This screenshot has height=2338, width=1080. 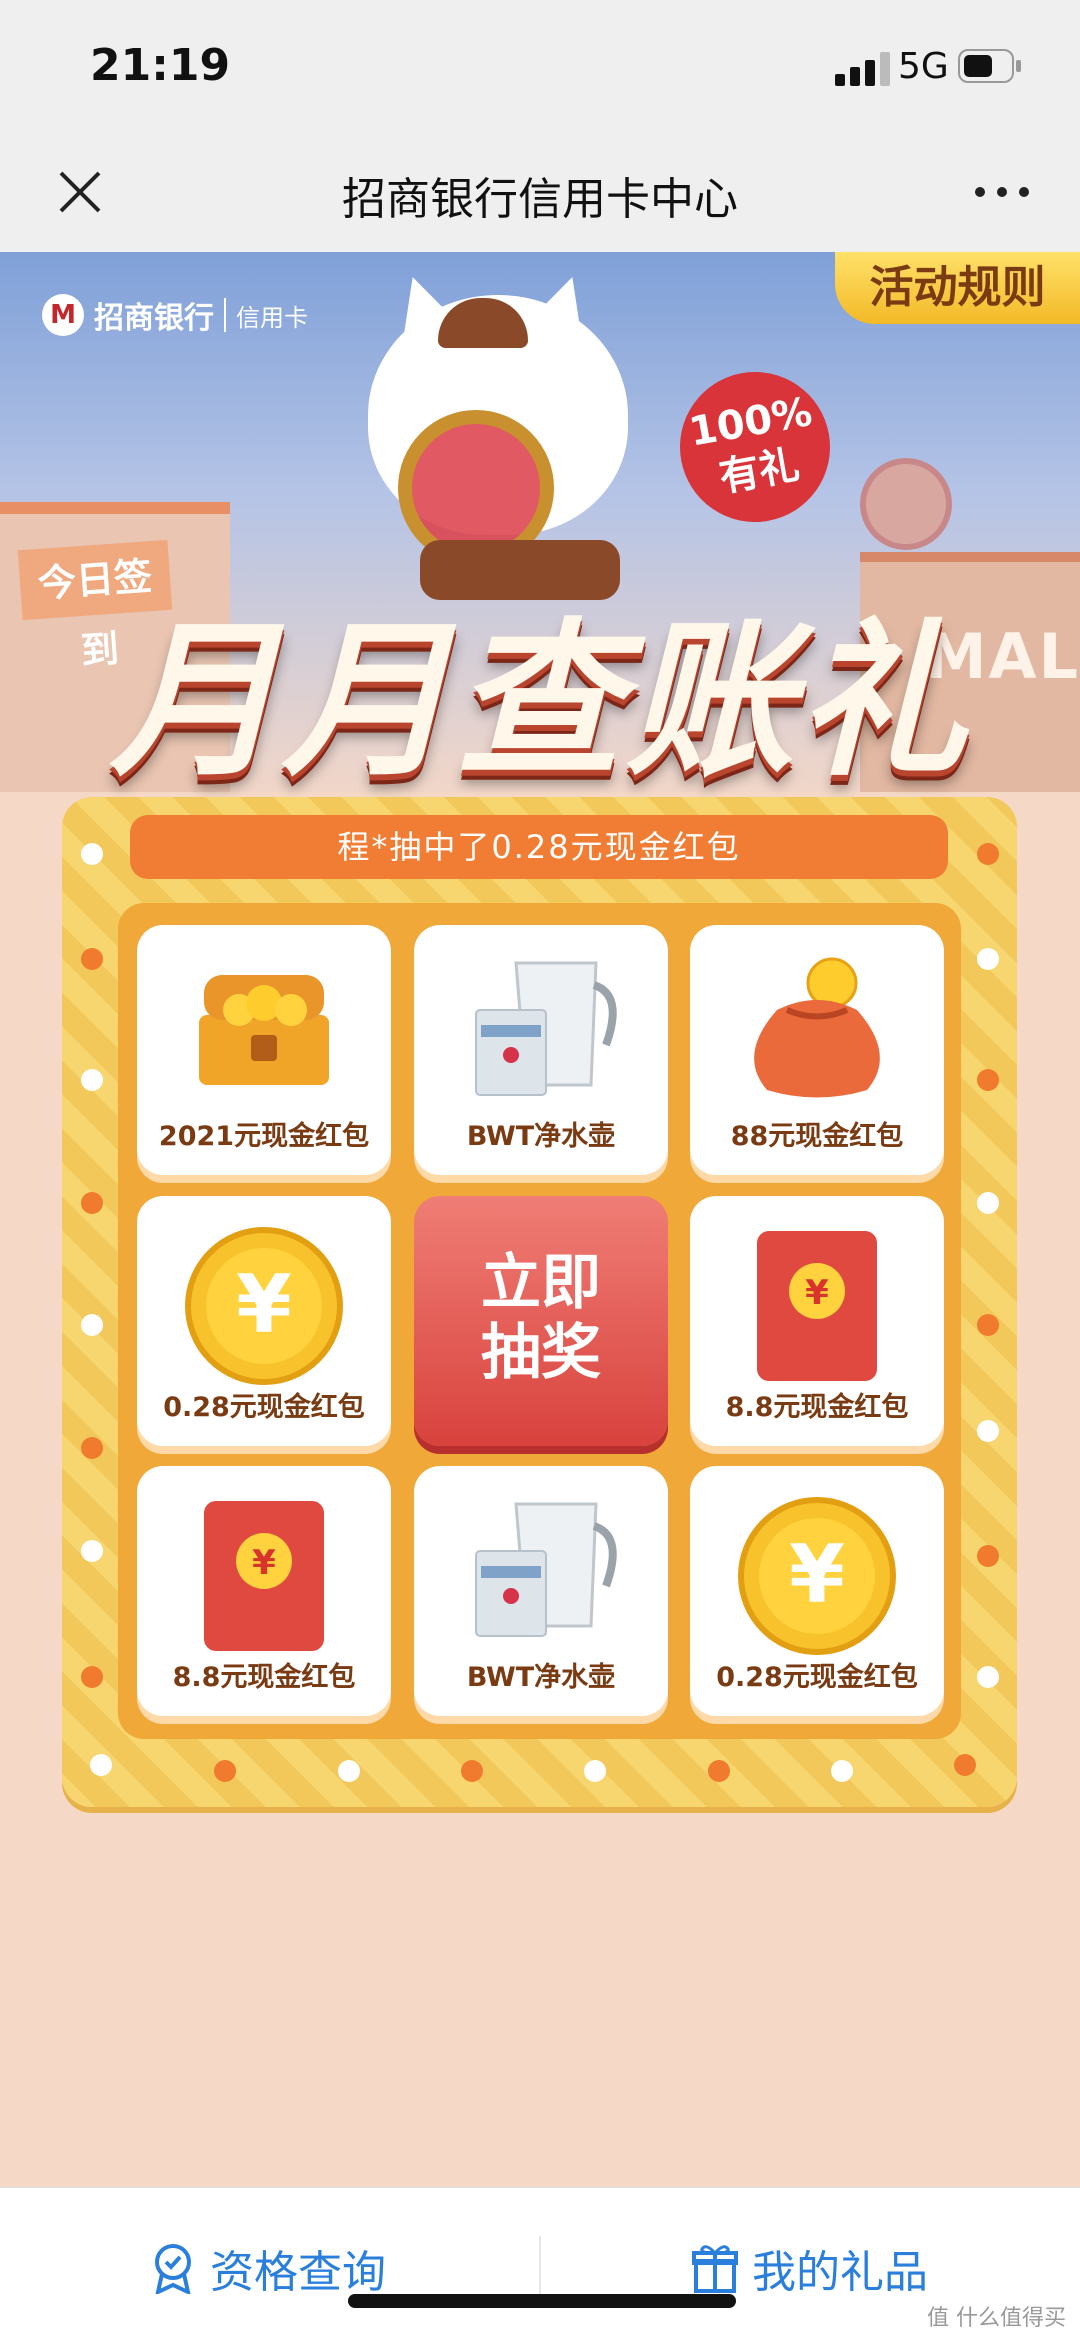 I want to click on prize-label: 2021元现金红包, so click(x=264, y=1136).